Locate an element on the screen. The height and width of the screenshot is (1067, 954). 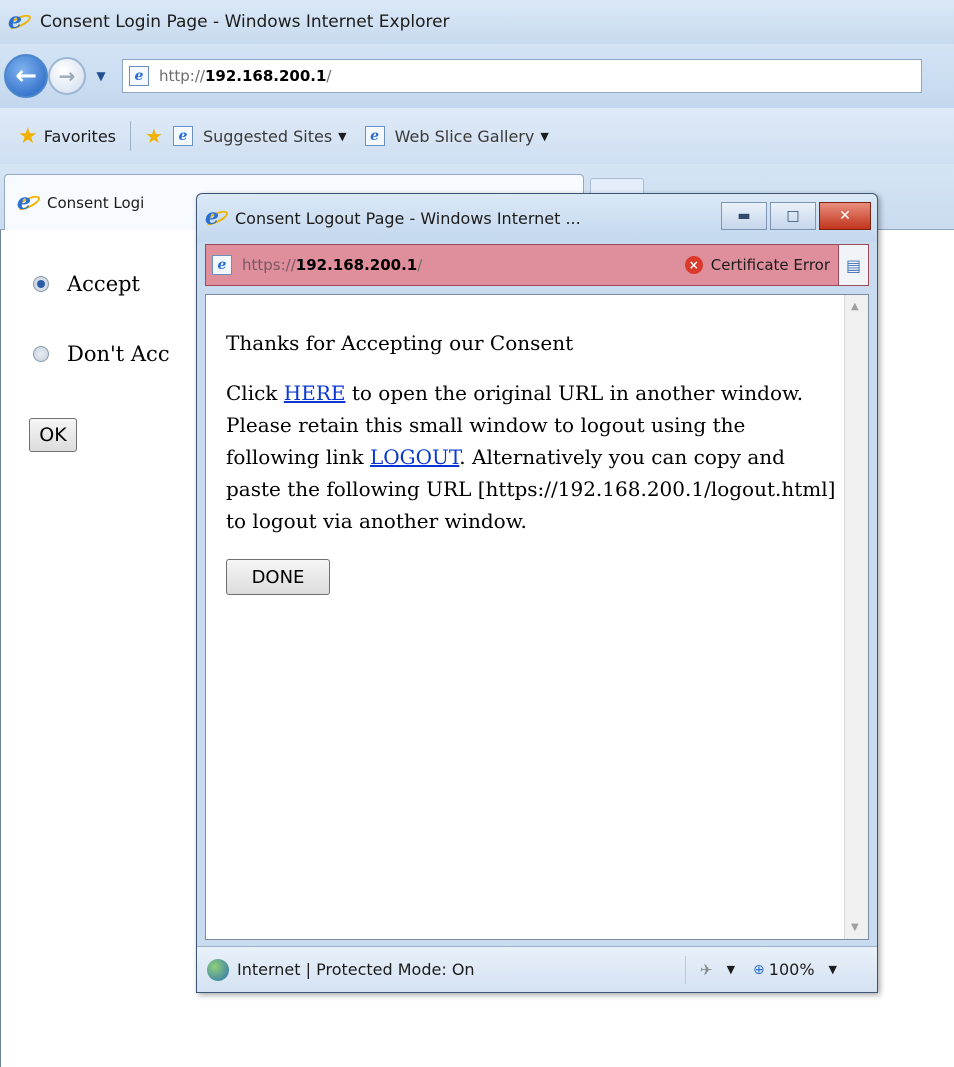
dont-accept-radio is located at coordinates (41, 354).